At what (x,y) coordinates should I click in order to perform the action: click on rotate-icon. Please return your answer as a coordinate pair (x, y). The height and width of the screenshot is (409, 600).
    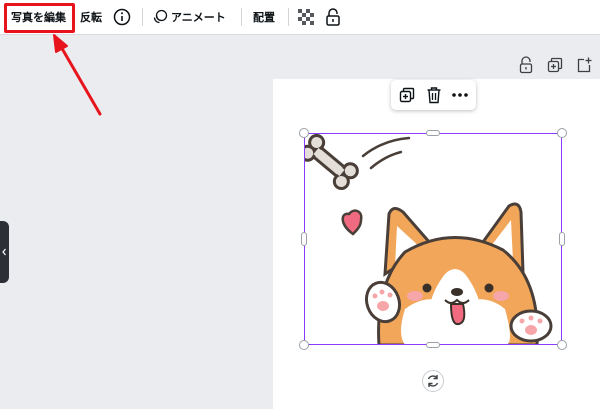
    Looking at the image, I should click on (433, 381).